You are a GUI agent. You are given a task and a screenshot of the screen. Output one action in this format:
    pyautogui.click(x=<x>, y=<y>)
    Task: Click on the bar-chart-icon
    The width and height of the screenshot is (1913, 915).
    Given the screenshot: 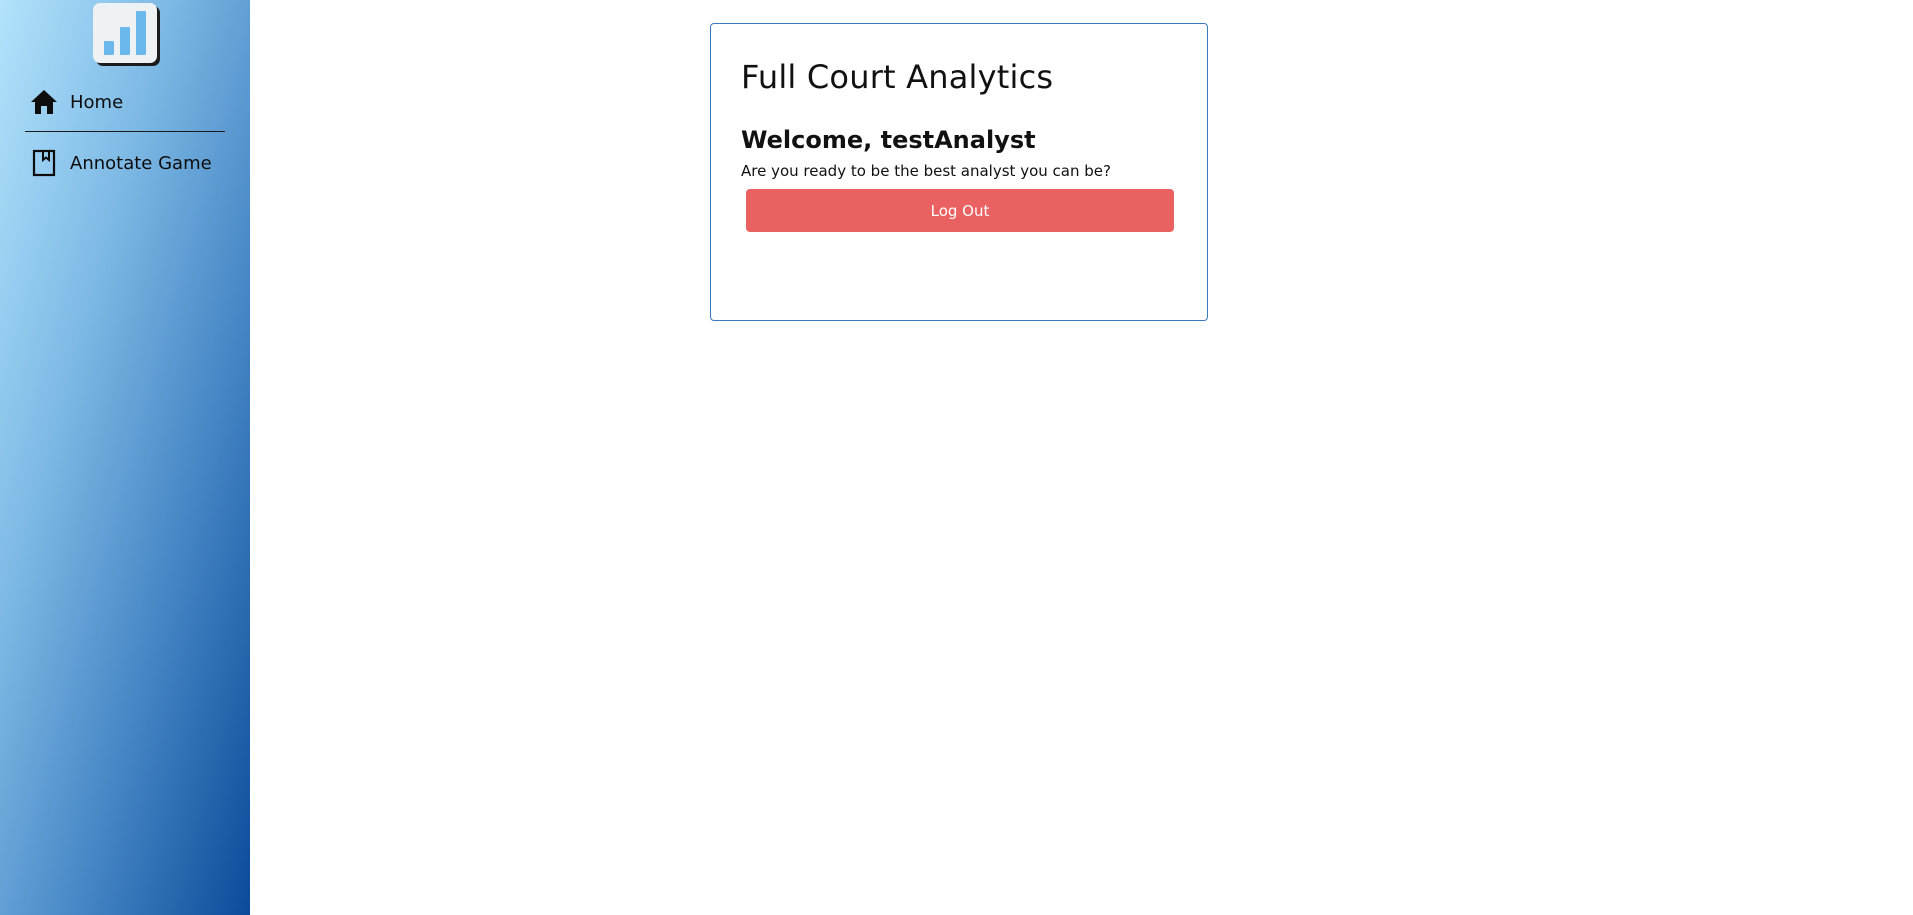 What is the action you would take?
    pyautogui.click(x=125, y=33)
    